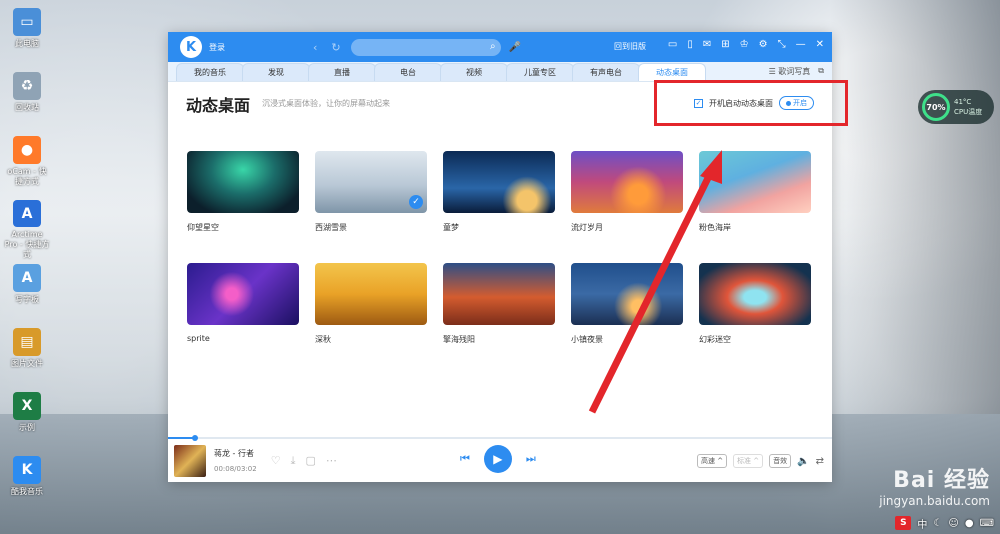 The image size is (1000, 534). I want to click on system-tray: S 中 ☾ ☺ ● ⌨, so click(930, 523).